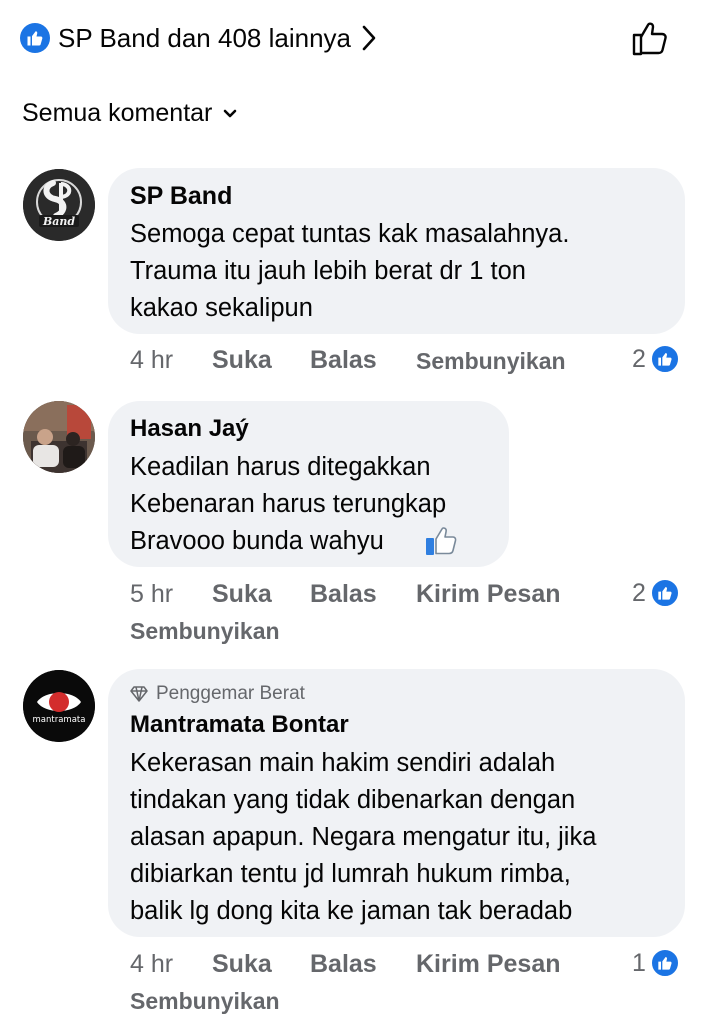 The width and height of the screenshot is (707, 1024). I want to click on chevron-down-icon, so click(230, 113).